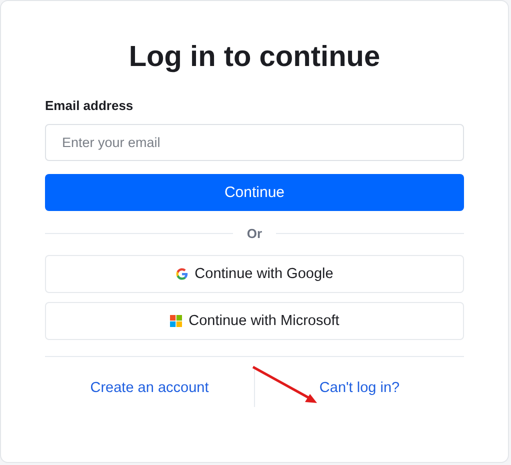 This screenshot has height=465, width=511. I want to click on sign-in-button: Continue with Microsoft, so click(254, 321).